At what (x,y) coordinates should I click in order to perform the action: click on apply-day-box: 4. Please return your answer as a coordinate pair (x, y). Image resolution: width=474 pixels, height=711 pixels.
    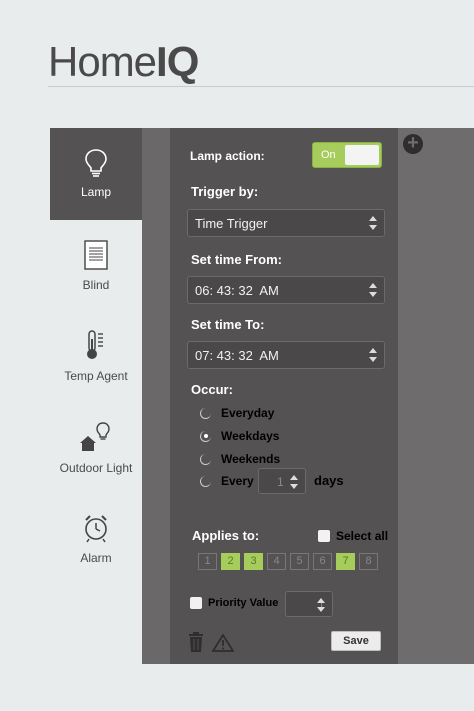
    Looking at the image, I should click on (276, 561).